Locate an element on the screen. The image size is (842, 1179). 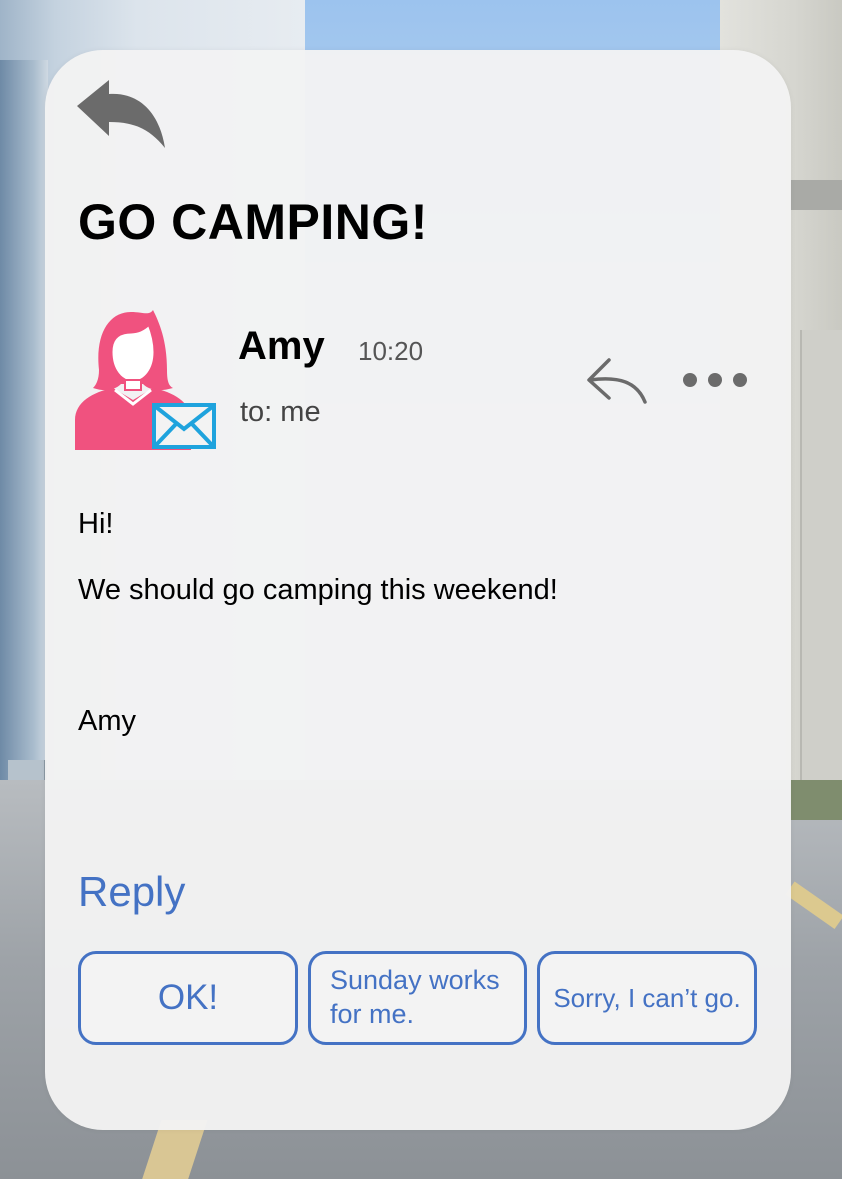
email-subject: GO CAMPING! is located at coordinates (253, 222).